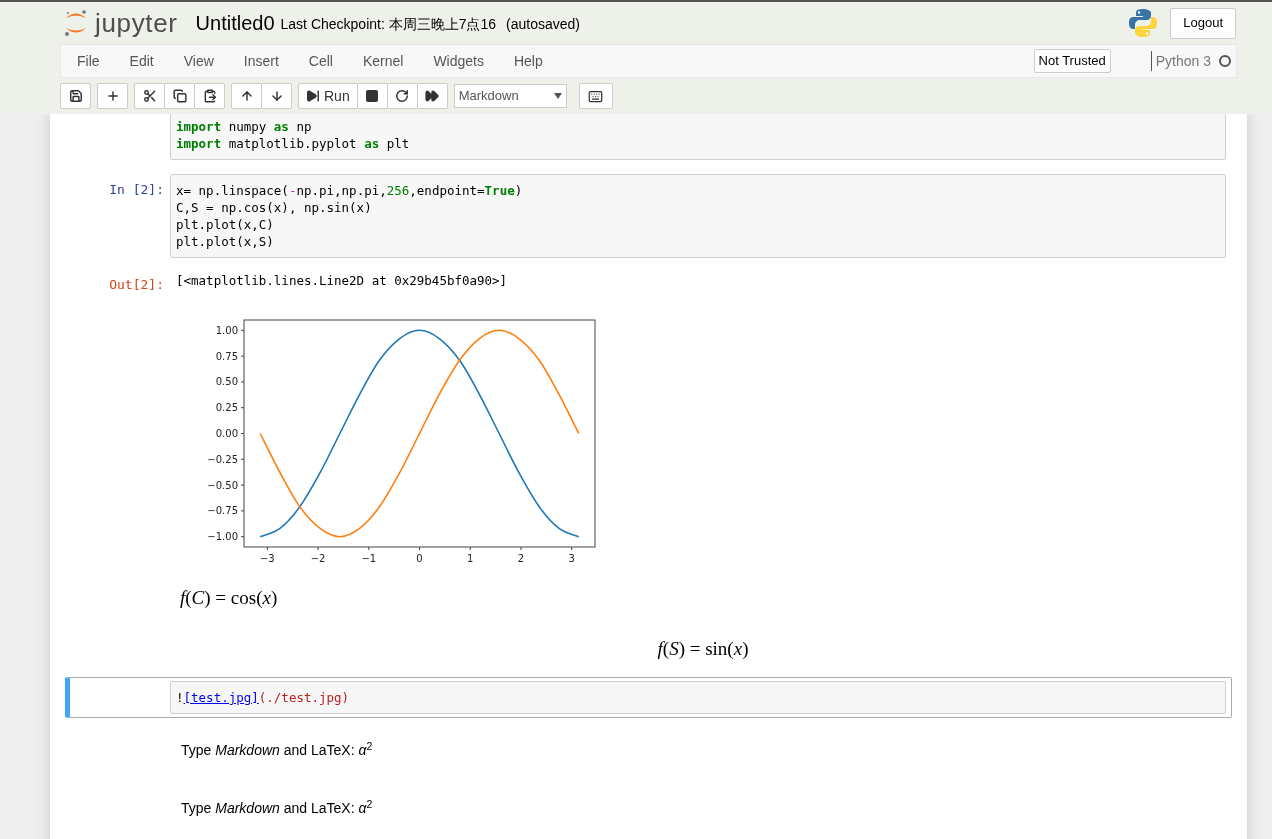 The width and height of the screenshot is (1272, 839). I want to click on kernel-name: Python 3, so click(1183, 61).